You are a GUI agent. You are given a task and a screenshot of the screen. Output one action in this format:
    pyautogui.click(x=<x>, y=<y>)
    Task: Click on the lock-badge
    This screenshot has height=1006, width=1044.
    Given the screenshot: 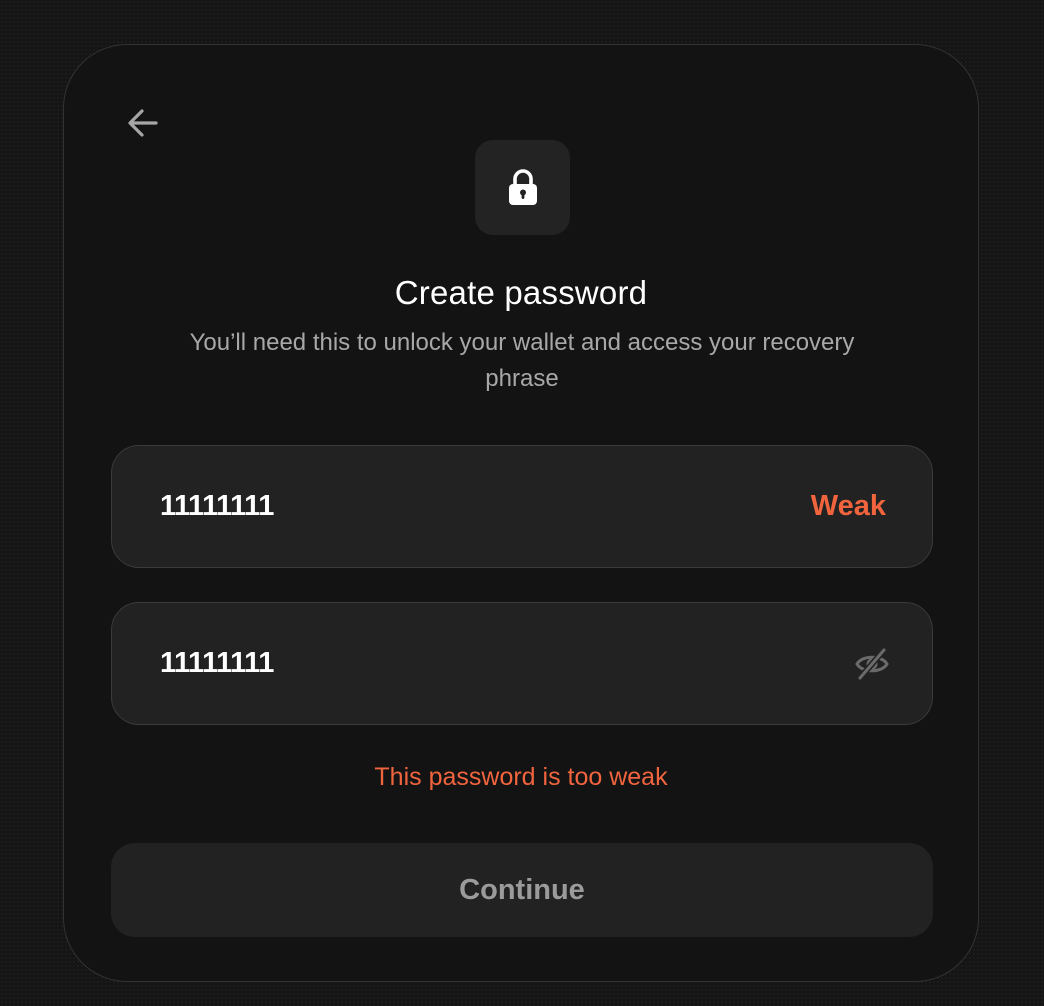 What is the action you would take?
    pyautogui.click(x=522, y=187)
    